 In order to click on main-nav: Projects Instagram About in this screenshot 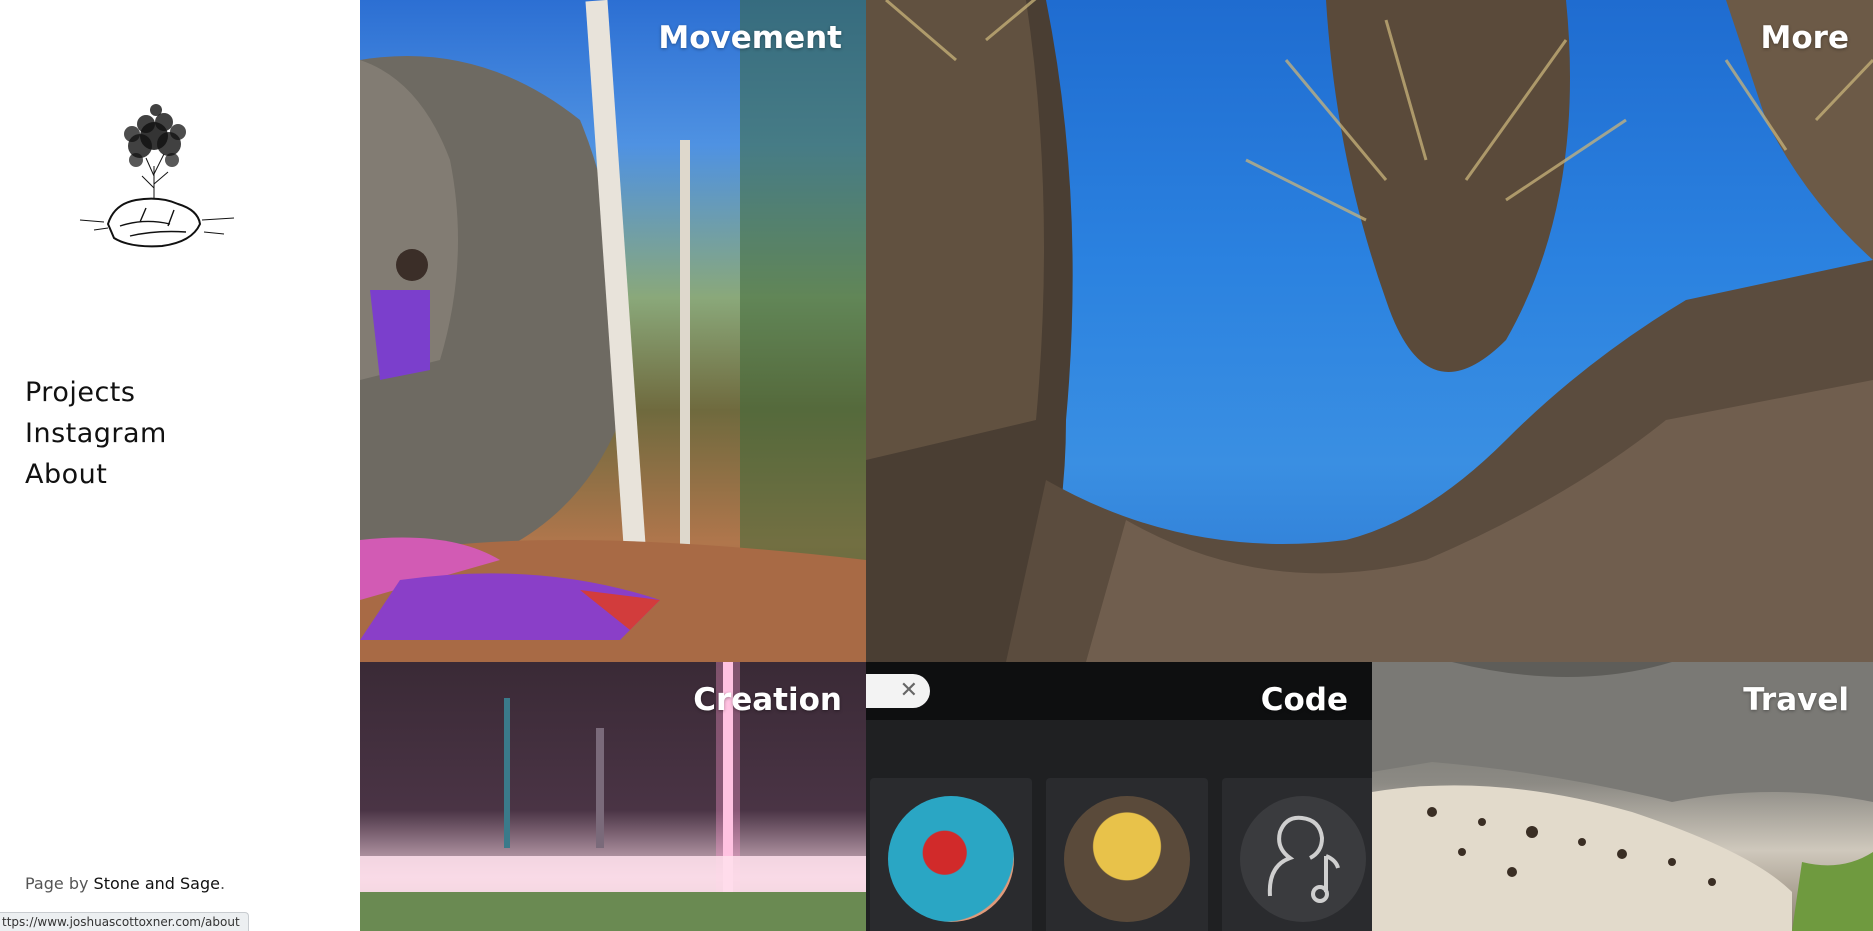, I will do `click(96, 433)`.